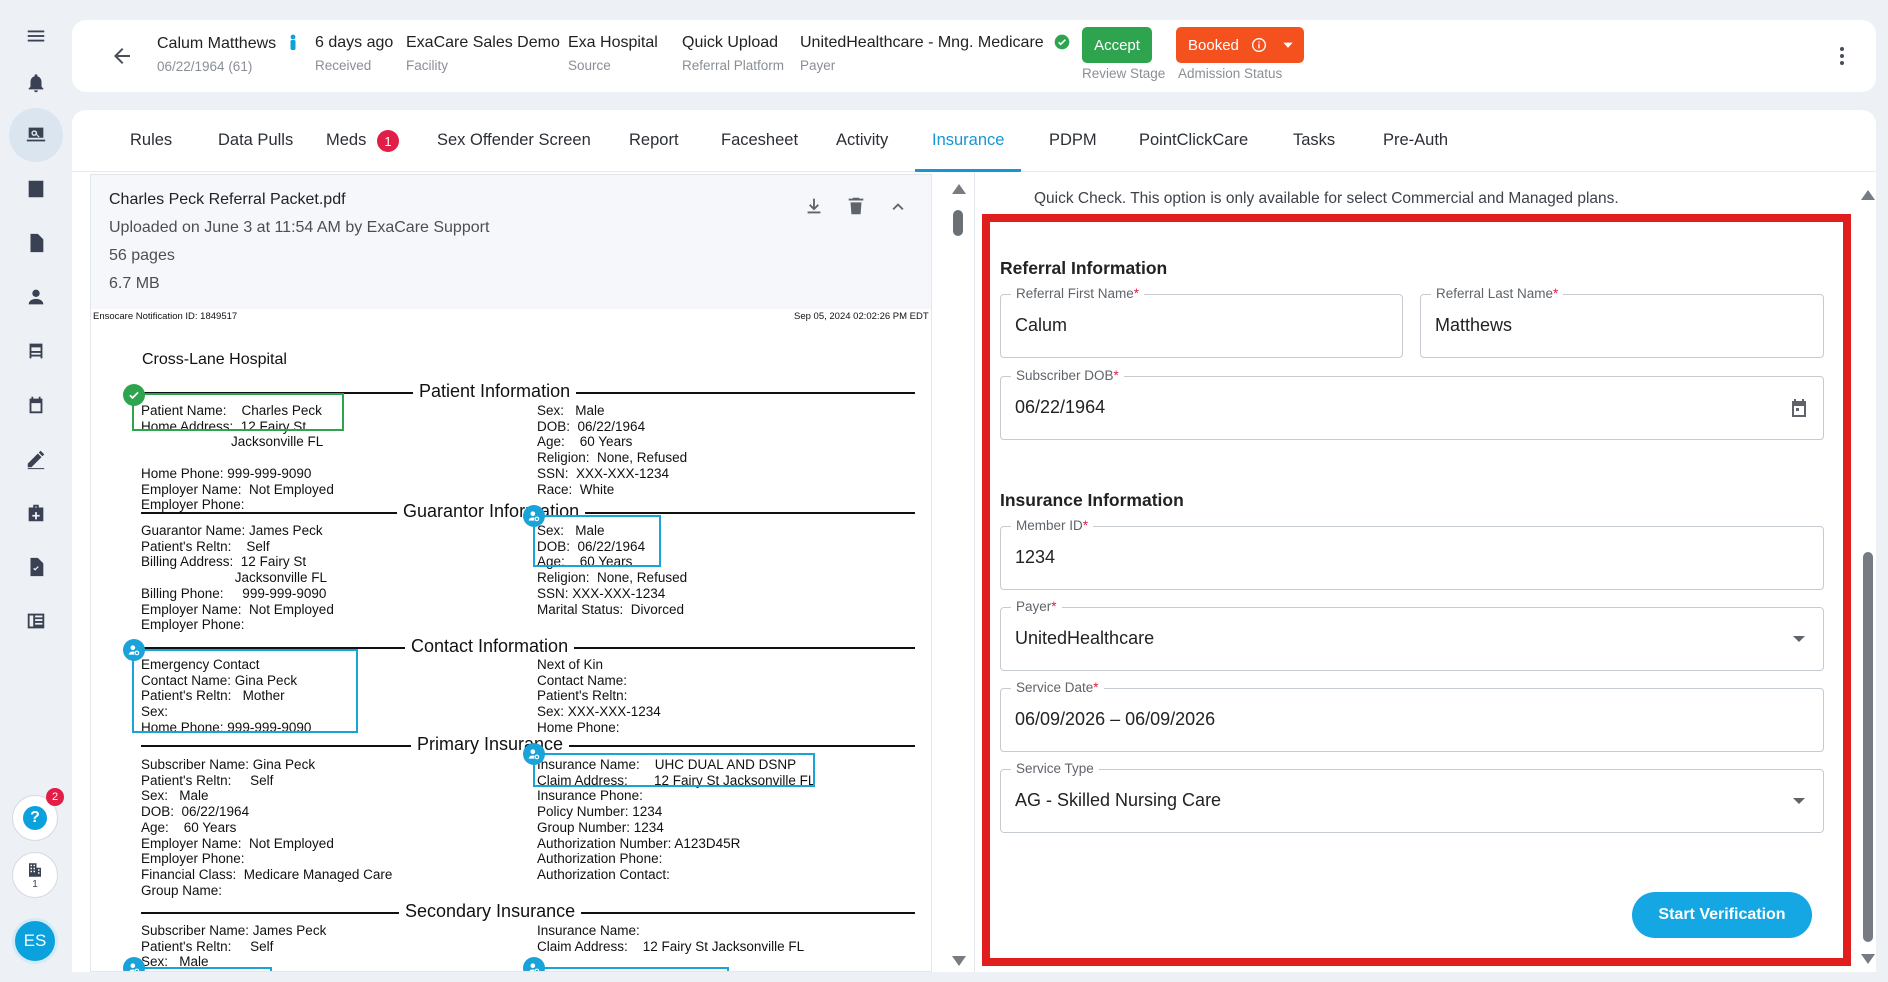  I want to click on secondary-insurance-section: Secondary Insurance, so click(528, 911).